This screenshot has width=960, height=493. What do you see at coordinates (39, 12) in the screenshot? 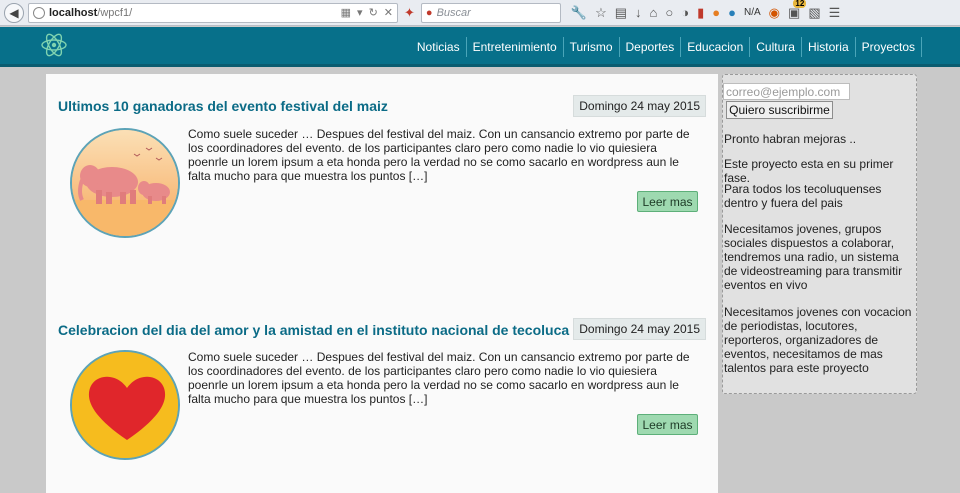
I see `globe-icon` at bounding box center [39, 12].